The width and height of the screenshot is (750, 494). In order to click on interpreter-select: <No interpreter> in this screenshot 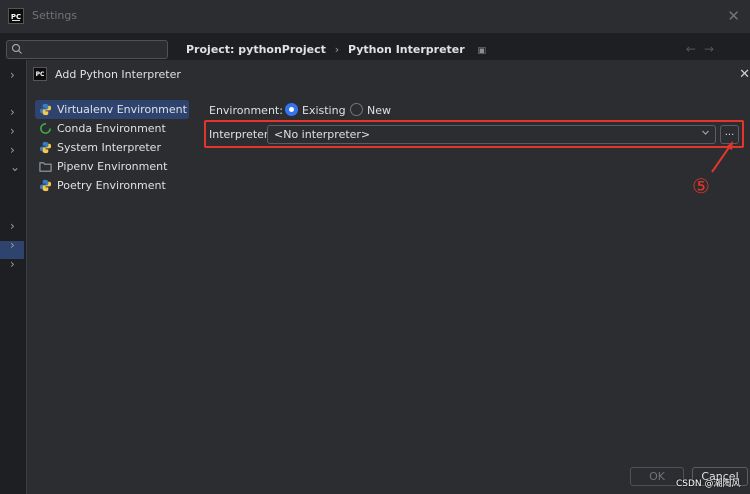, I will do `click(491, 134)`.